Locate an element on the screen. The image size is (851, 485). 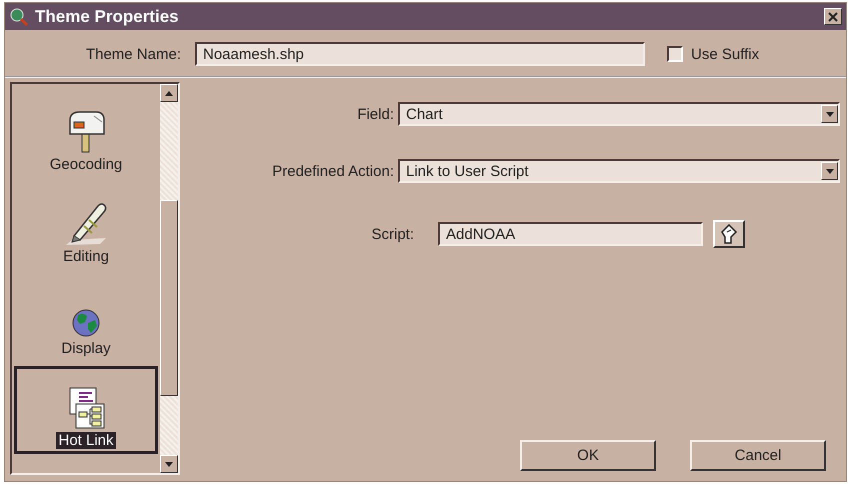
dropdown: Chart is located at coordinates (619, 114).